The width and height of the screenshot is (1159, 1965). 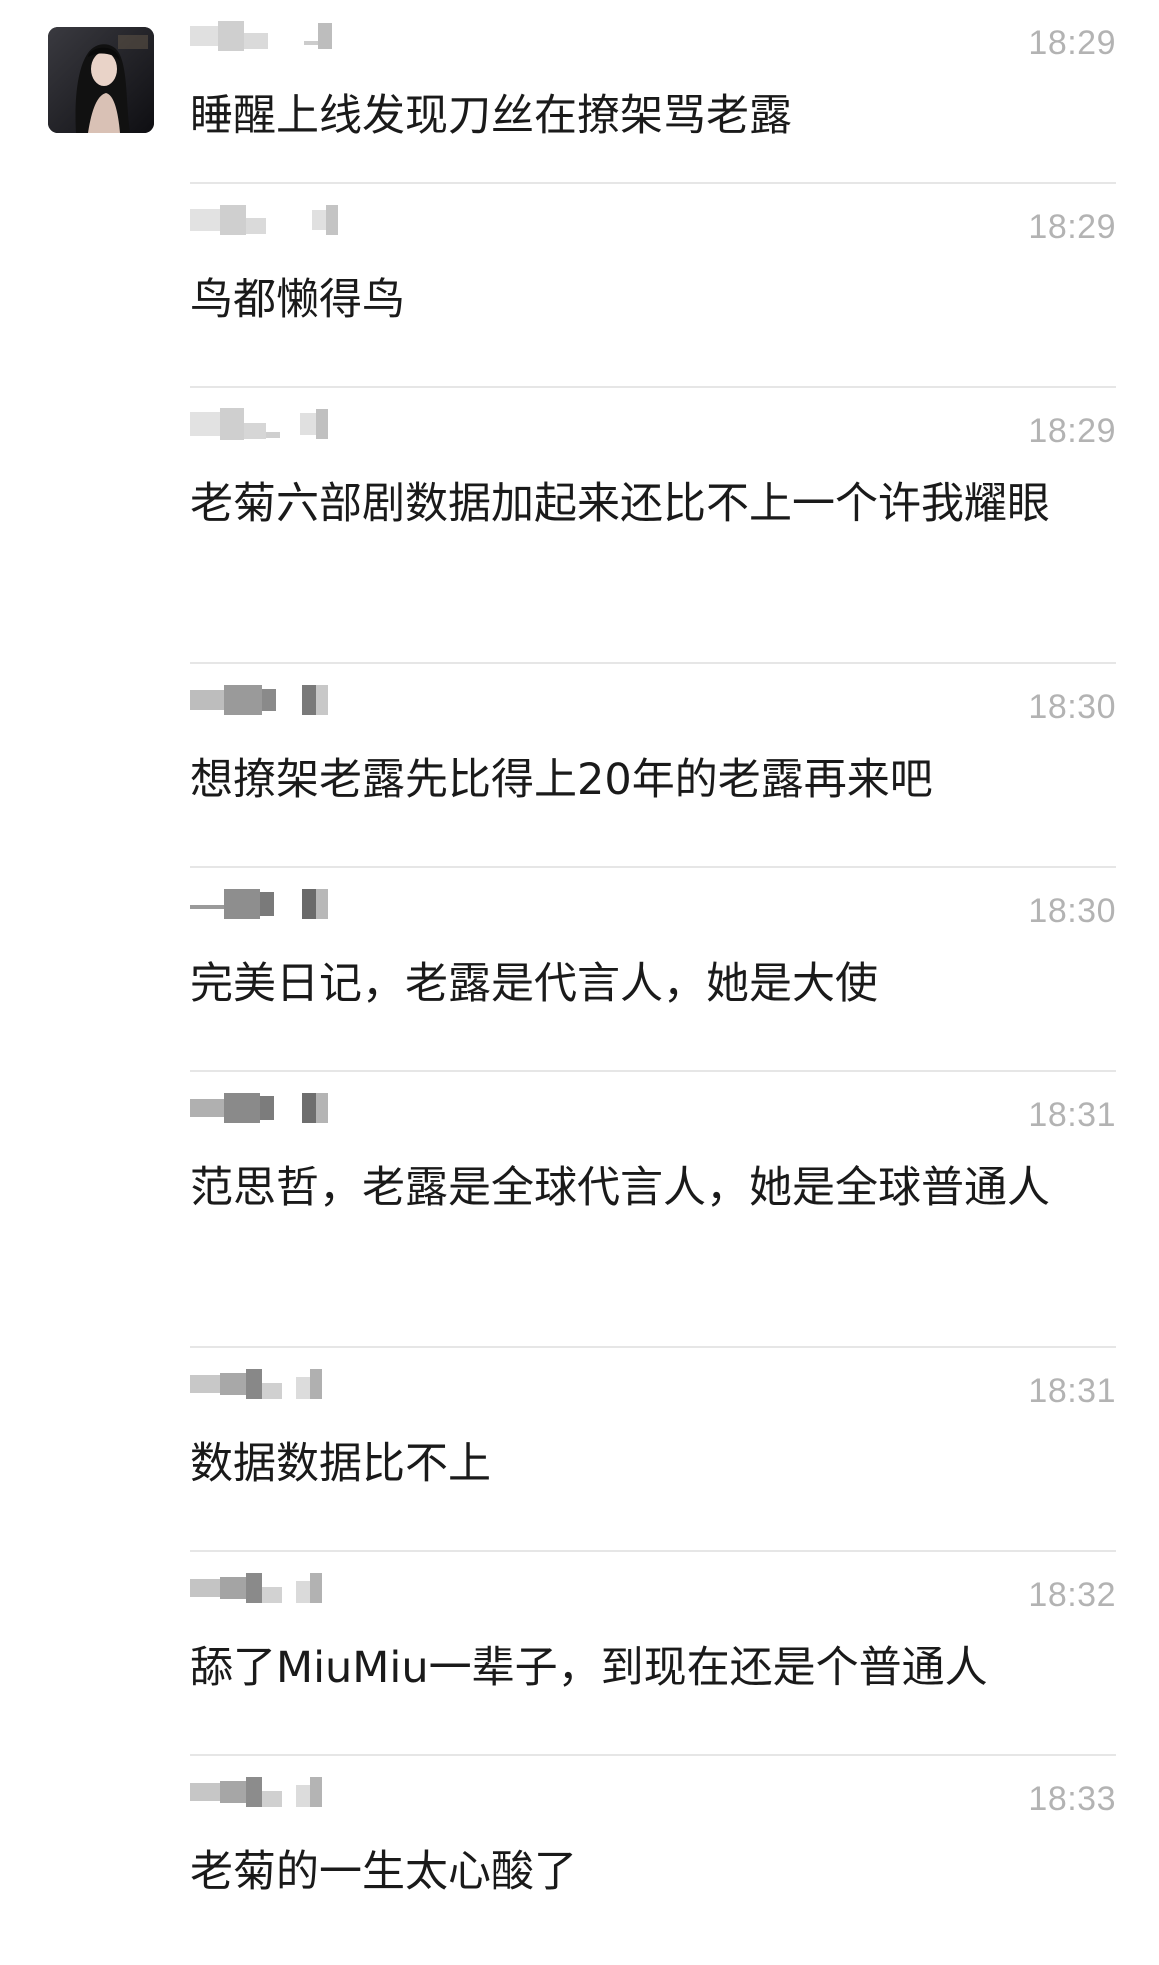 What do you see at coordinates (534, 984) in the screenshot?
I see `message-text: 完美日记，老露是代言人，她是大使` at bounding box center [534, 984].